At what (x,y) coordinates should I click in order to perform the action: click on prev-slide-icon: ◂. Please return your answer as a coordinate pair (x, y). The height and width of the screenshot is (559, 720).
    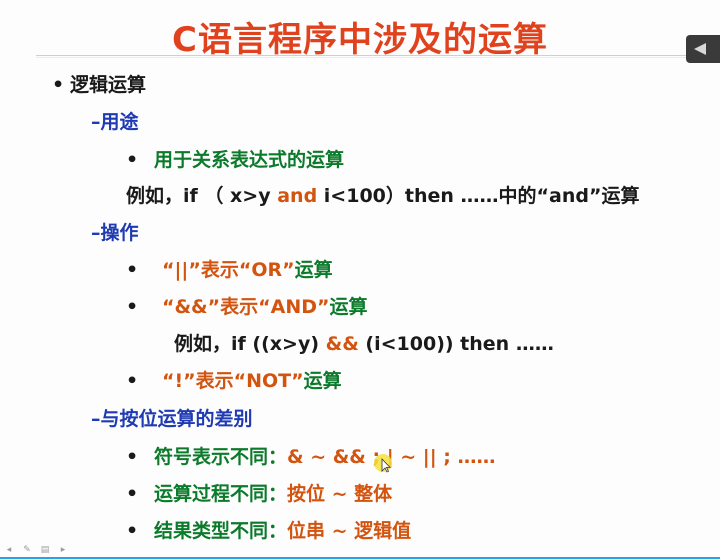
    Looking at the image, I should click on (9, 550).